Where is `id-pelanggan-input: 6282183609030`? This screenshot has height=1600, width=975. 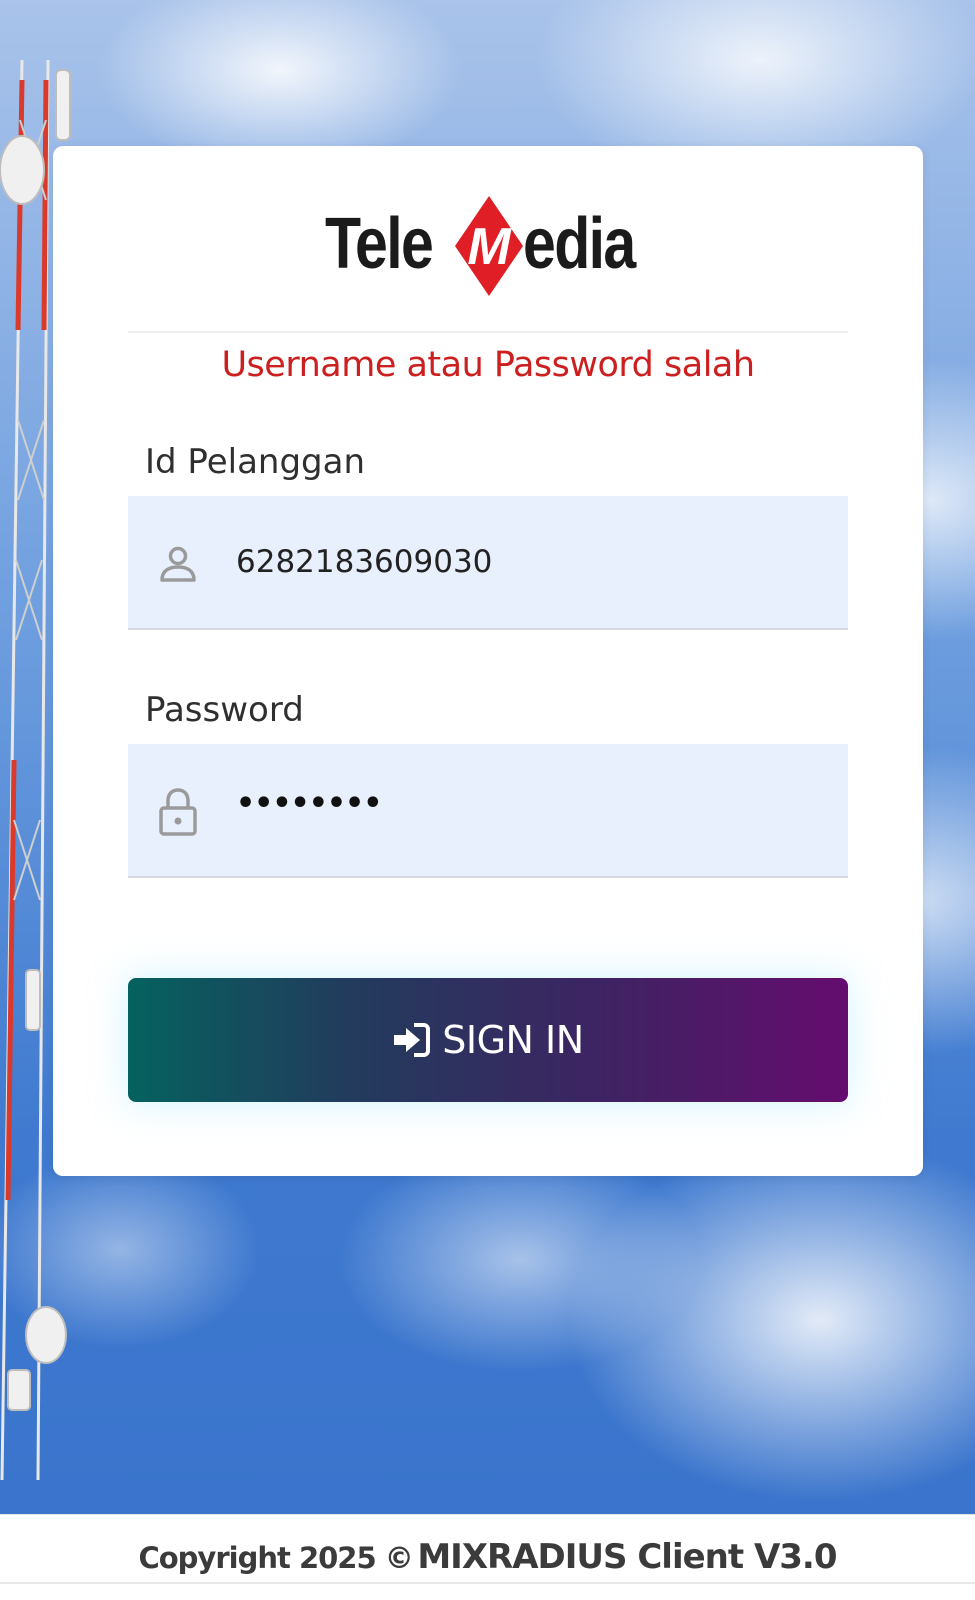 id-pelanggan-input: 6282183609030 is located at coordinates (488, 563).